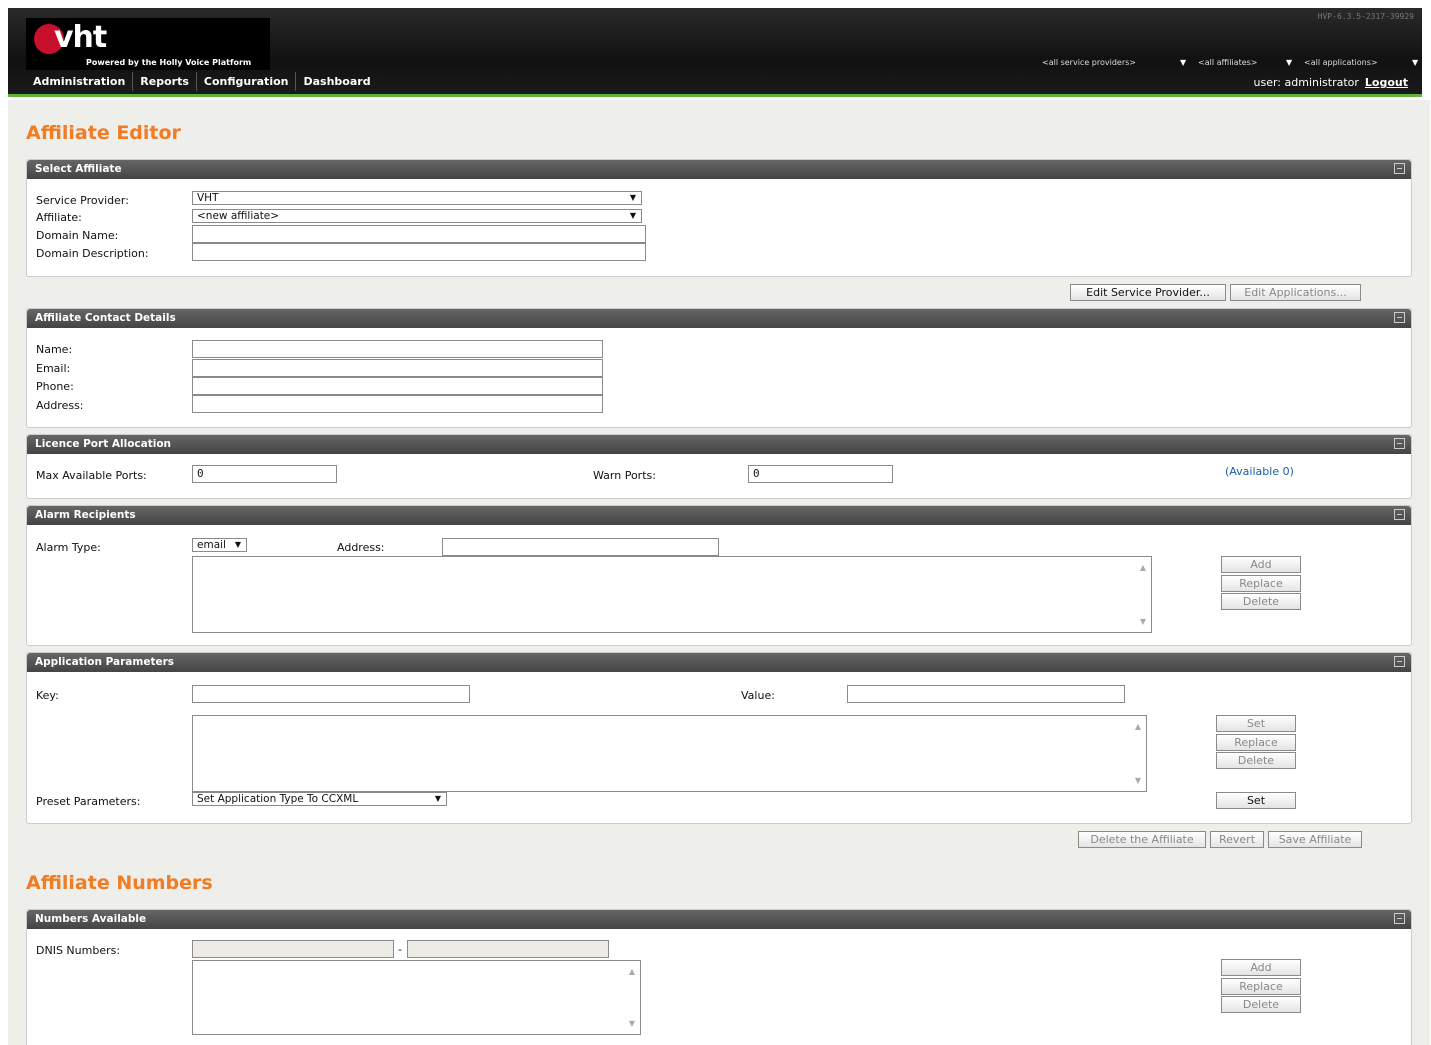 The height and width of the screenshot is (1045, 1431). I want to click on dnis-add-button: Add, so click(1261, 967).